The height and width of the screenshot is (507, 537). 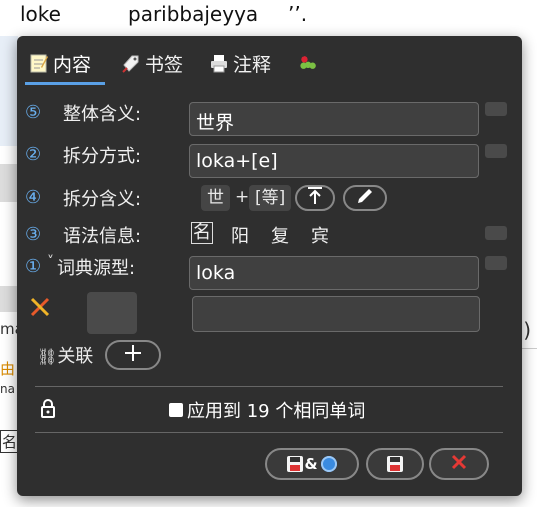 I want to click on close-icon, so click(x=459, y=464).